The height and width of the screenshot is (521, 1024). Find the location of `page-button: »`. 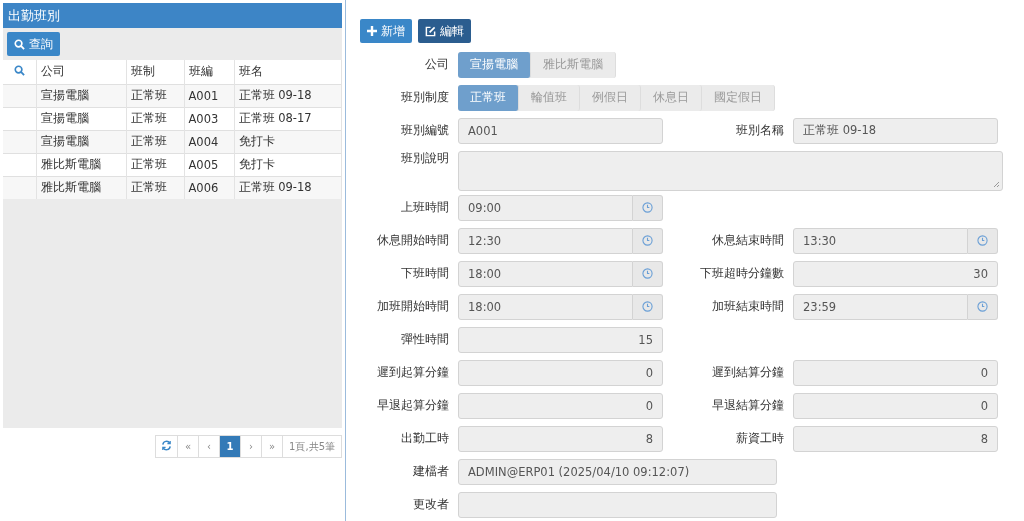

page-button: » is located at coordinates (272, 446).